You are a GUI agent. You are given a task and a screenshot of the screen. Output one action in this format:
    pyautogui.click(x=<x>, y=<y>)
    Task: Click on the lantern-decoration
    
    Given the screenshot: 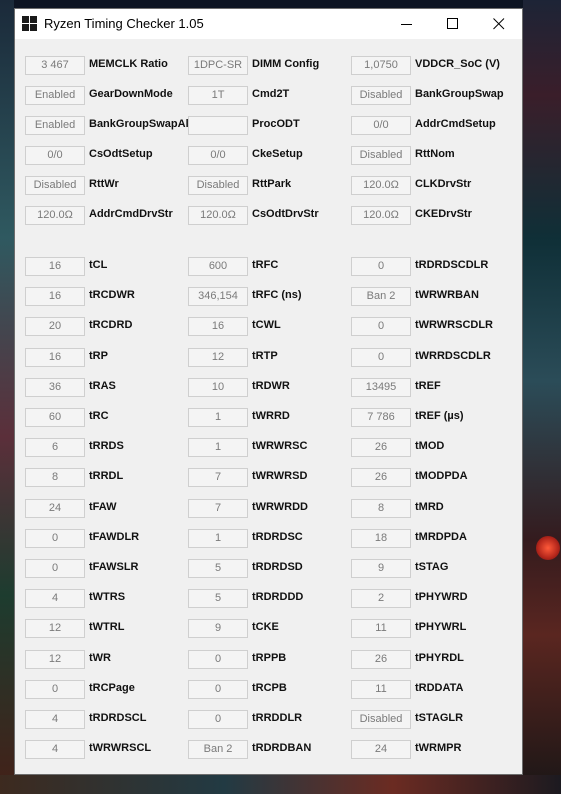 What is the action you would take?
    pyautogui.click(x=548, y=548)
    